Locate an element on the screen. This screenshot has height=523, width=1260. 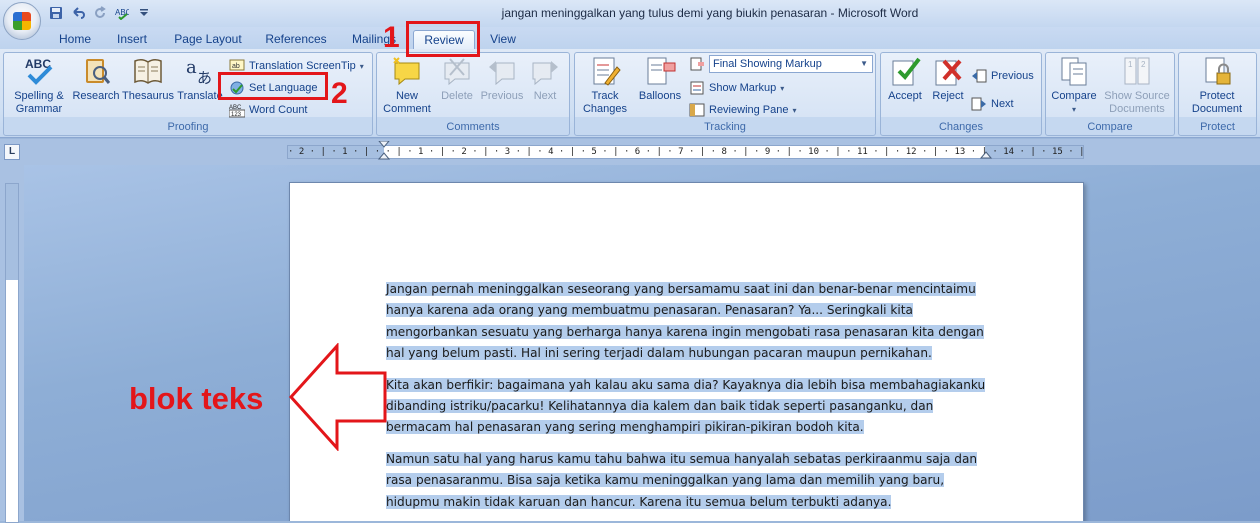
translate-icon: aあ is located at coordinates (200, 71).